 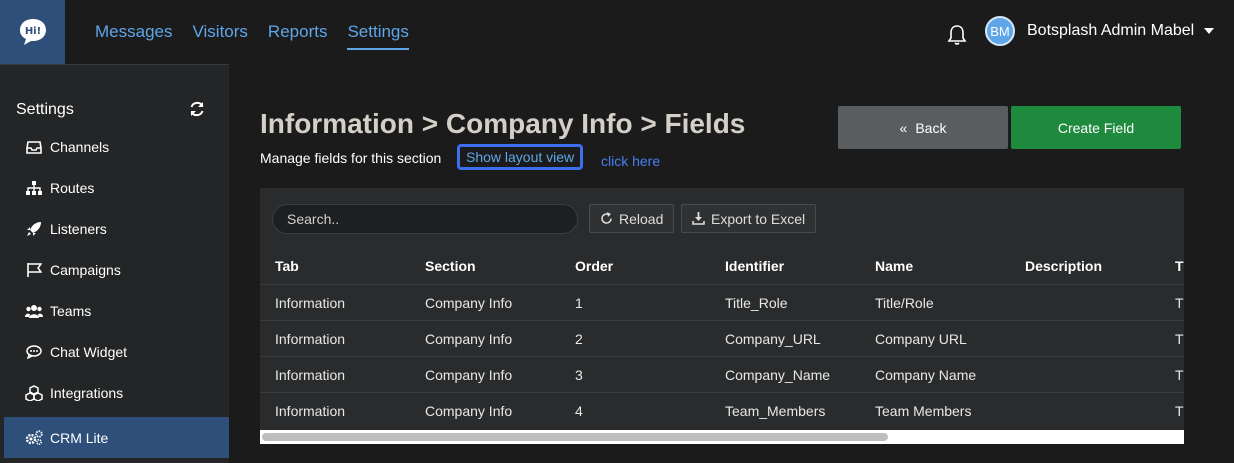 What do you see at coordinates (34, 229) in the screenshot?
I see `rocket-icon` at bounding box center [34, 229].